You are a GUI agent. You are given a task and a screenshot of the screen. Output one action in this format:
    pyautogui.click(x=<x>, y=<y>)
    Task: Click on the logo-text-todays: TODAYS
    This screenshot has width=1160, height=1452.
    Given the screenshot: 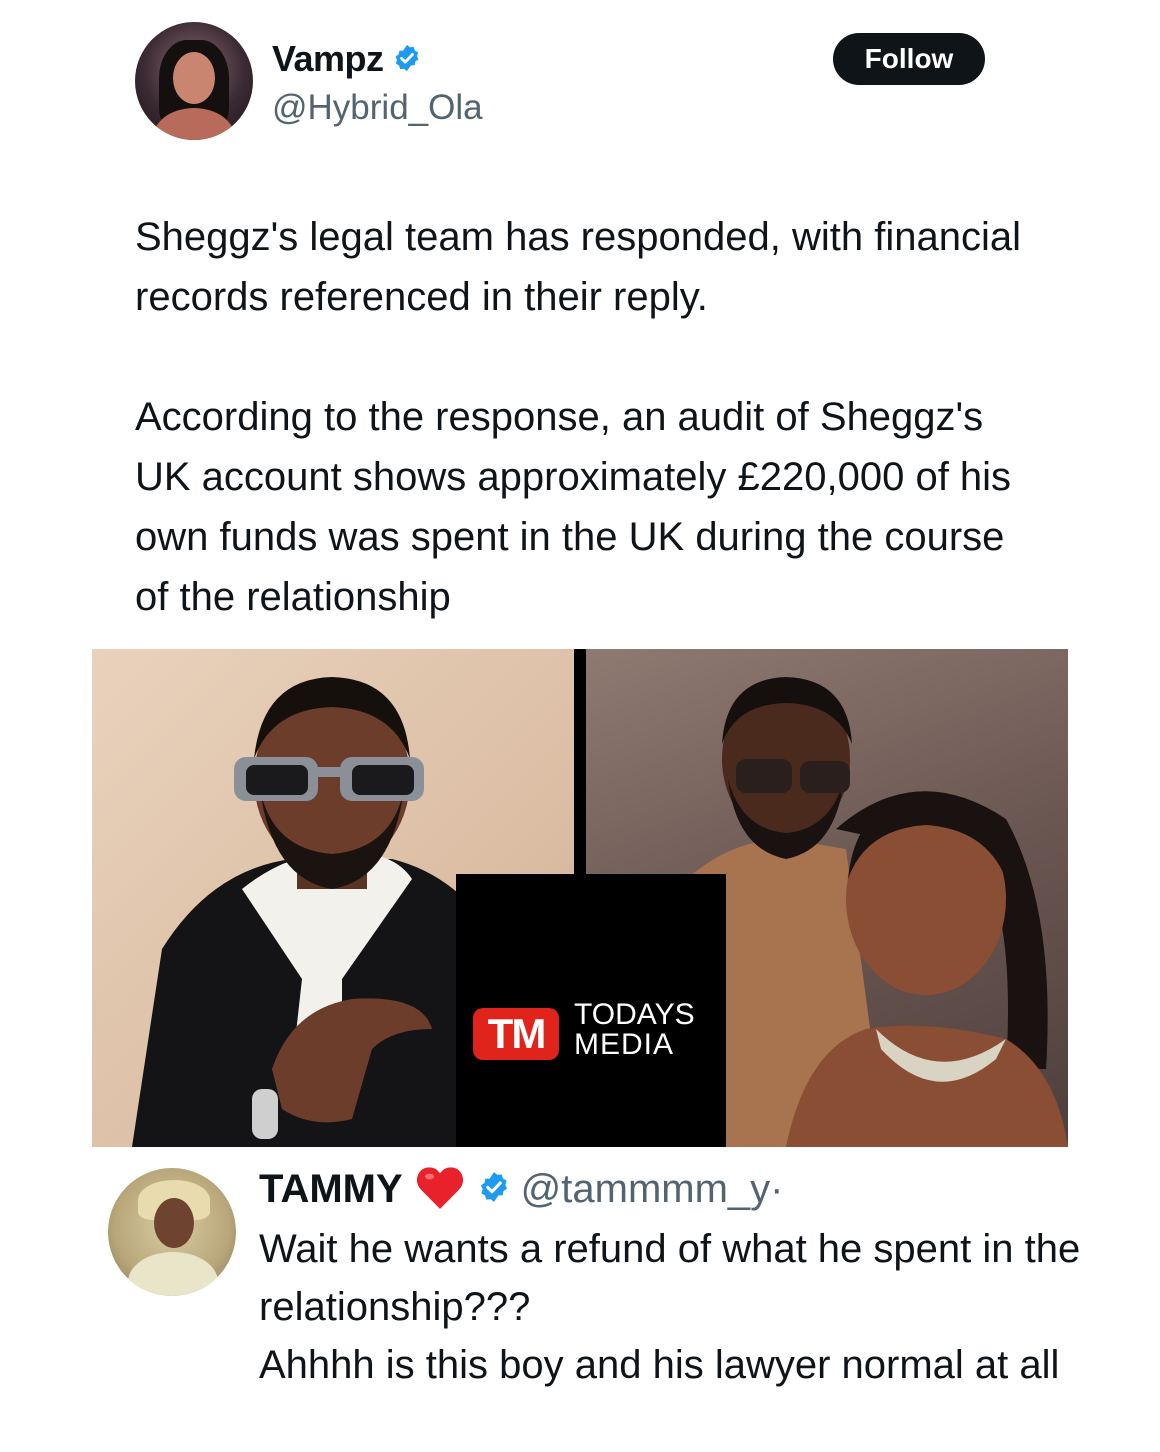 What is the action you would take?
    pyautogui.click(x=634, y=1014)
    